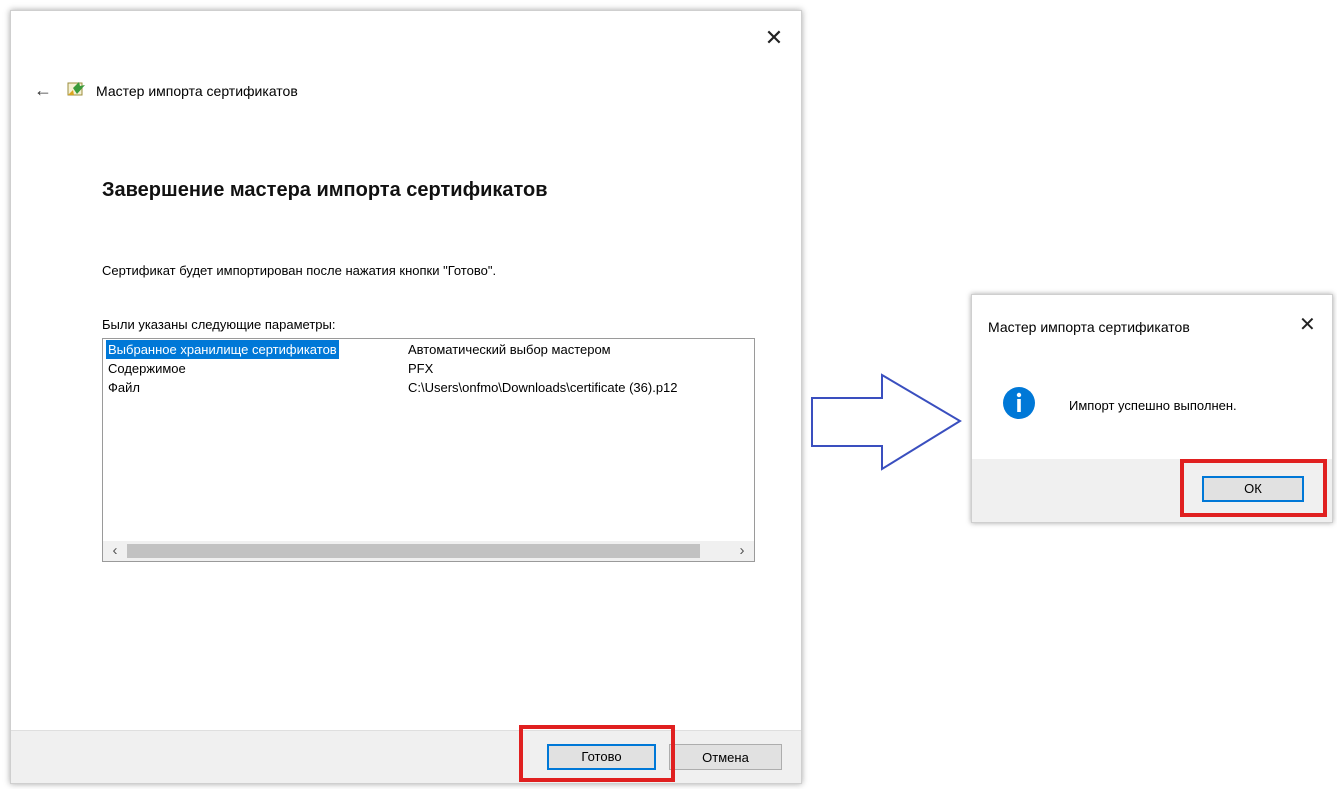  I want to click on list-item: Содержимое PFX, so click(428, 368).